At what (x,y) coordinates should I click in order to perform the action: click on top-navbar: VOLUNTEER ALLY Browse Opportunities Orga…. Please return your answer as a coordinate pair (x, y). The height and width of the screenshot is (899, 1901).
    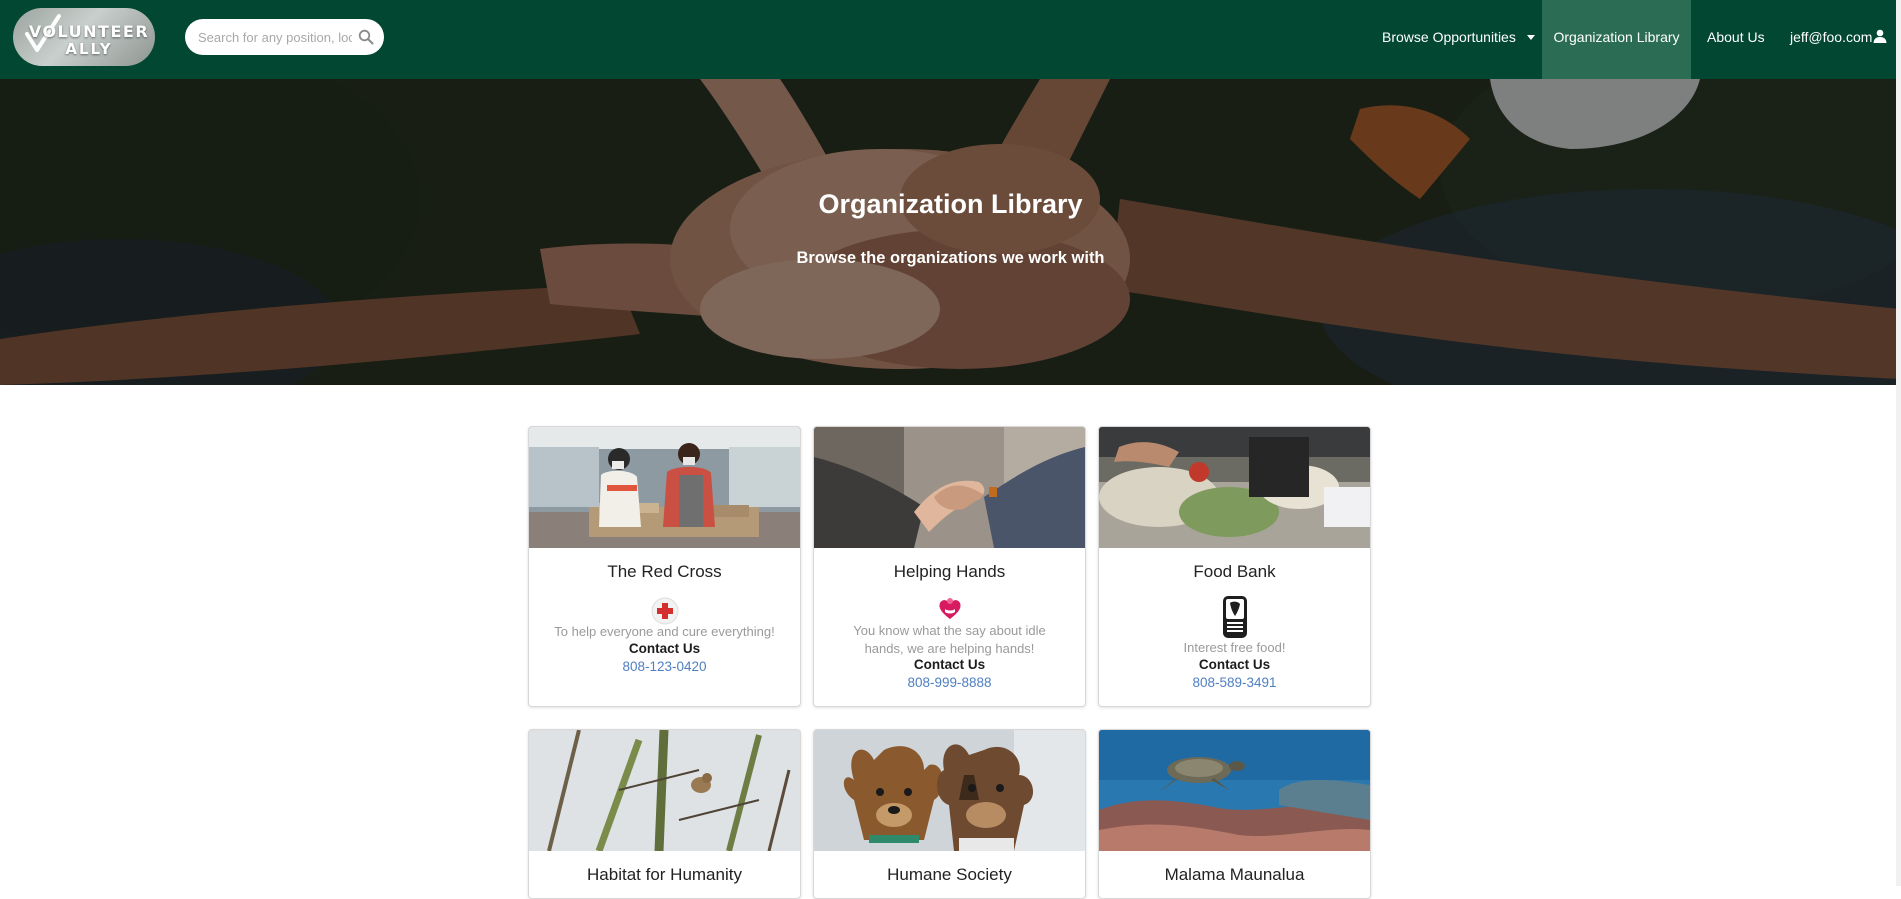
    Looking at the image, I should click on (950, 39).